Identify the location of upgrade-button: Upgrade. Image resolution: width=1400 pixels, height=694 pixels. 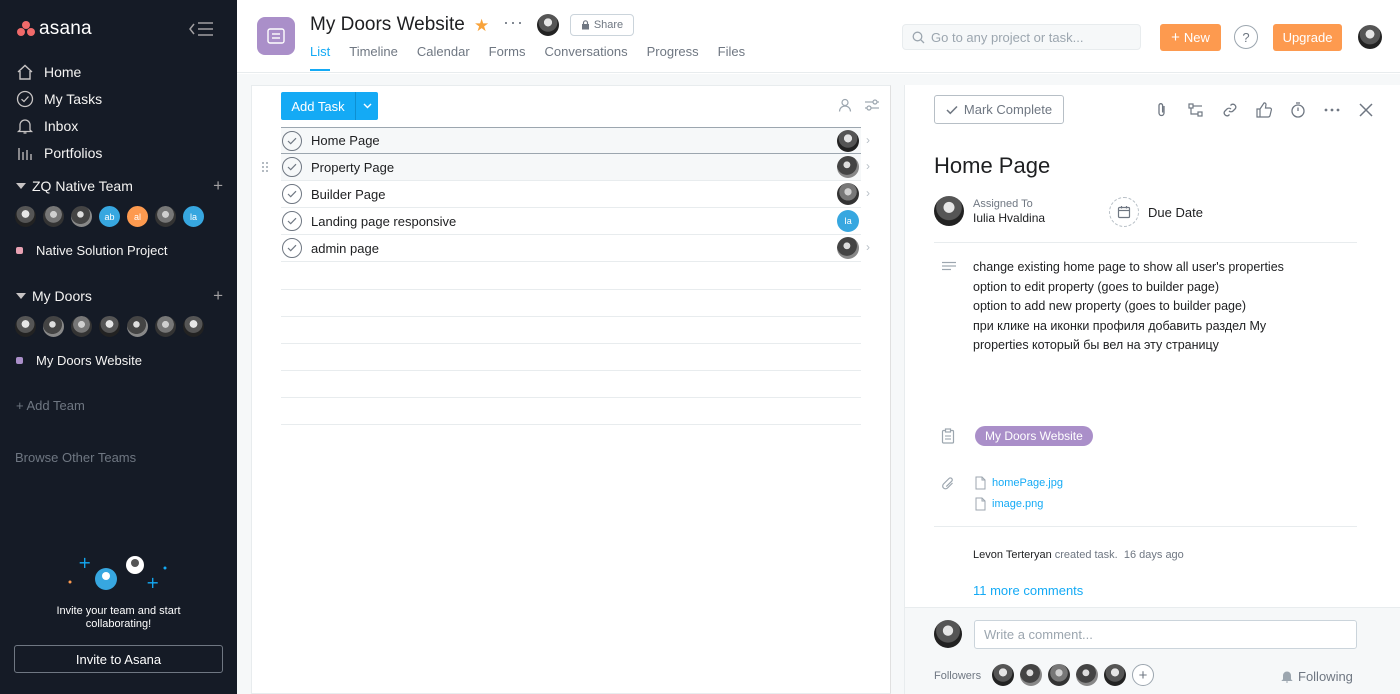
(1307, 37).